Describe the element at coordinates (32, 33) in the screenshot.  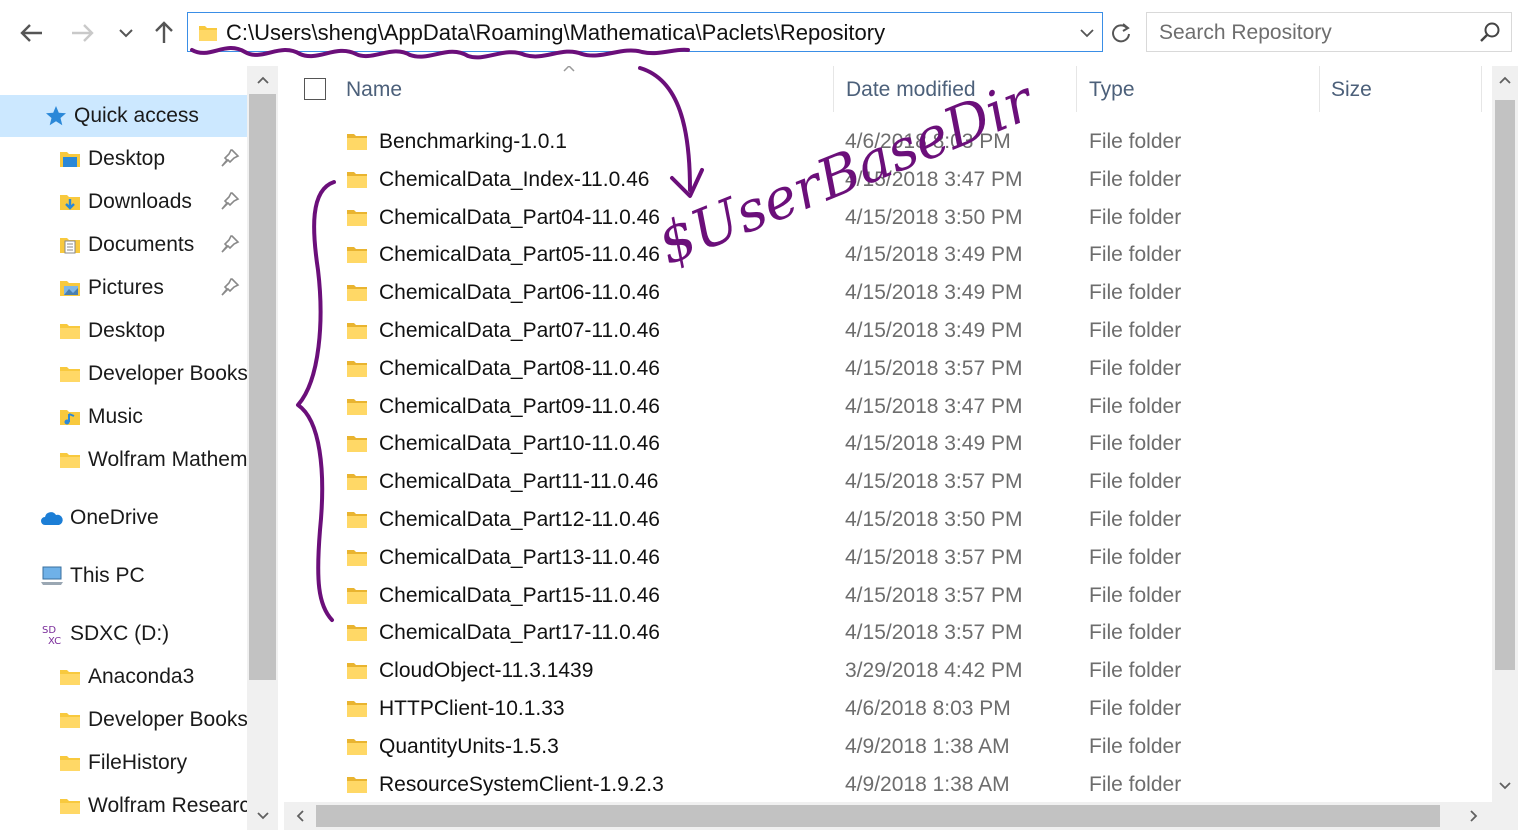
I see `back-button` at that location.